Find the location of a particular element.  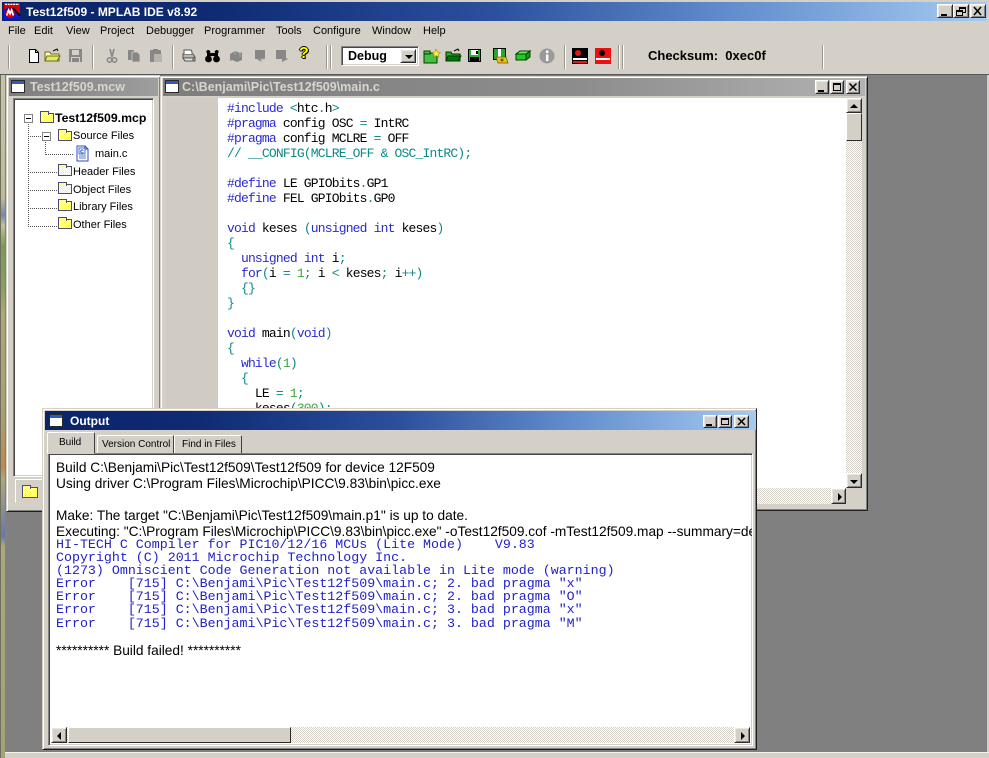

svg-text: c is located at coordinates (82, 152).